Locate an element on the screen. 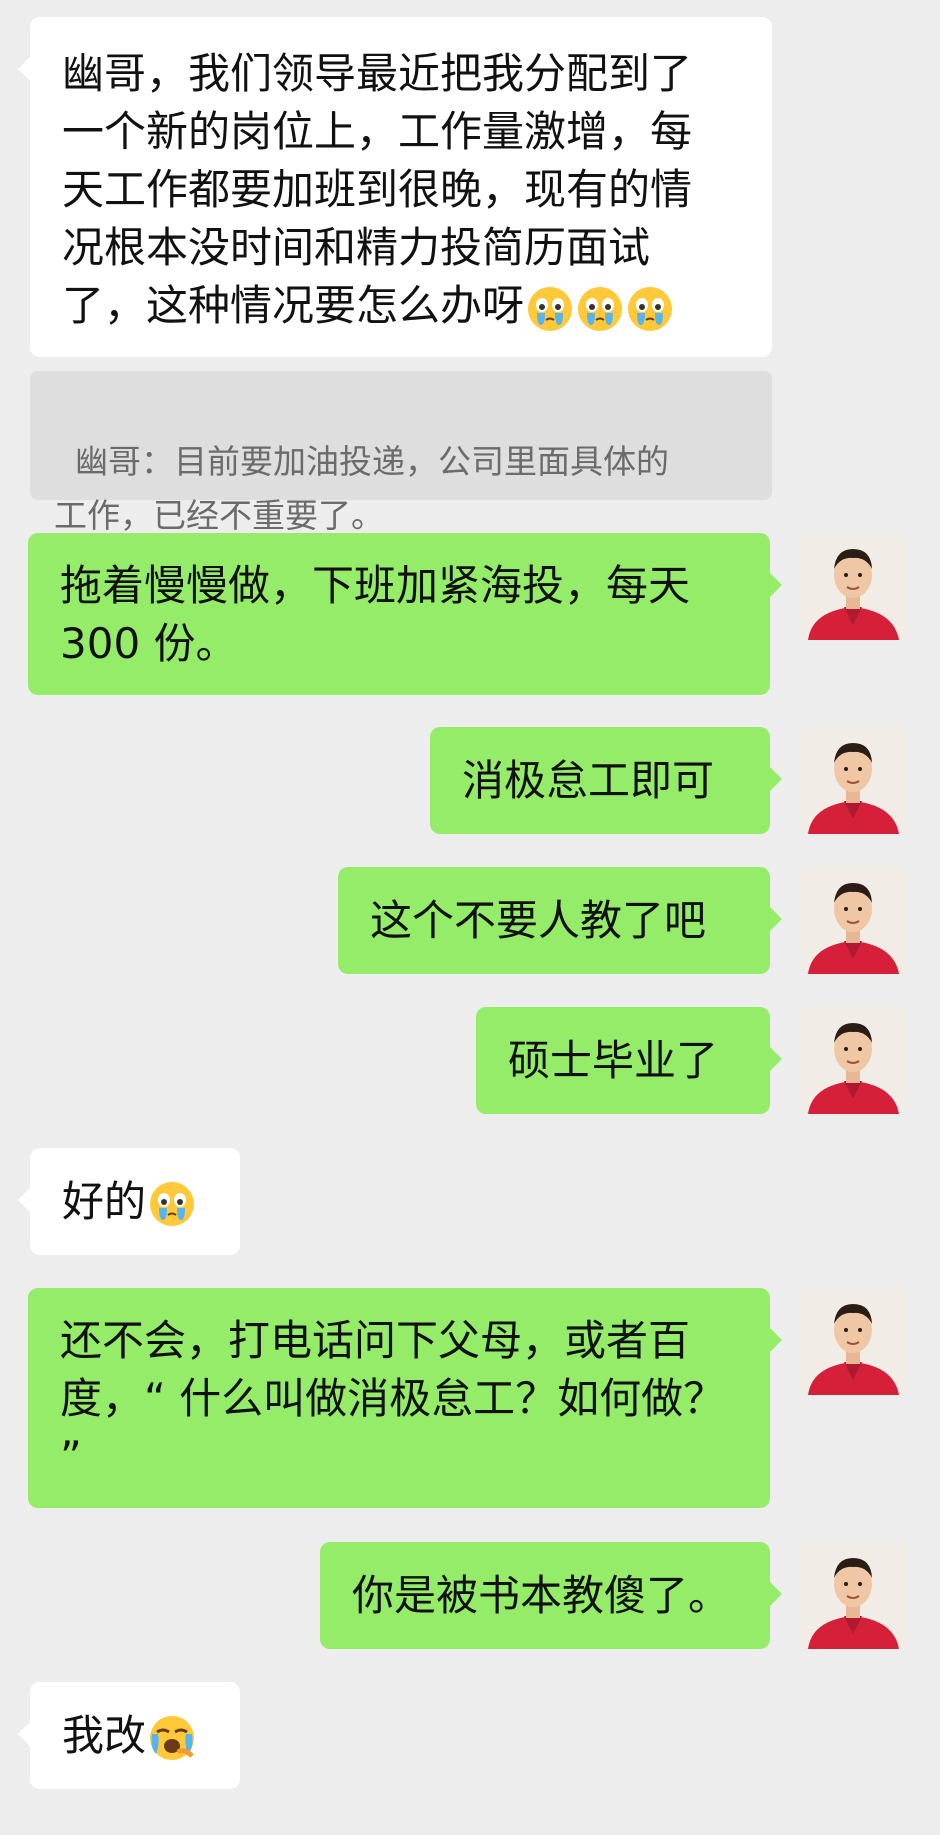 The image size is (940, 1835). loudly-crying-face-icon is located at coordinates (172, 1738).